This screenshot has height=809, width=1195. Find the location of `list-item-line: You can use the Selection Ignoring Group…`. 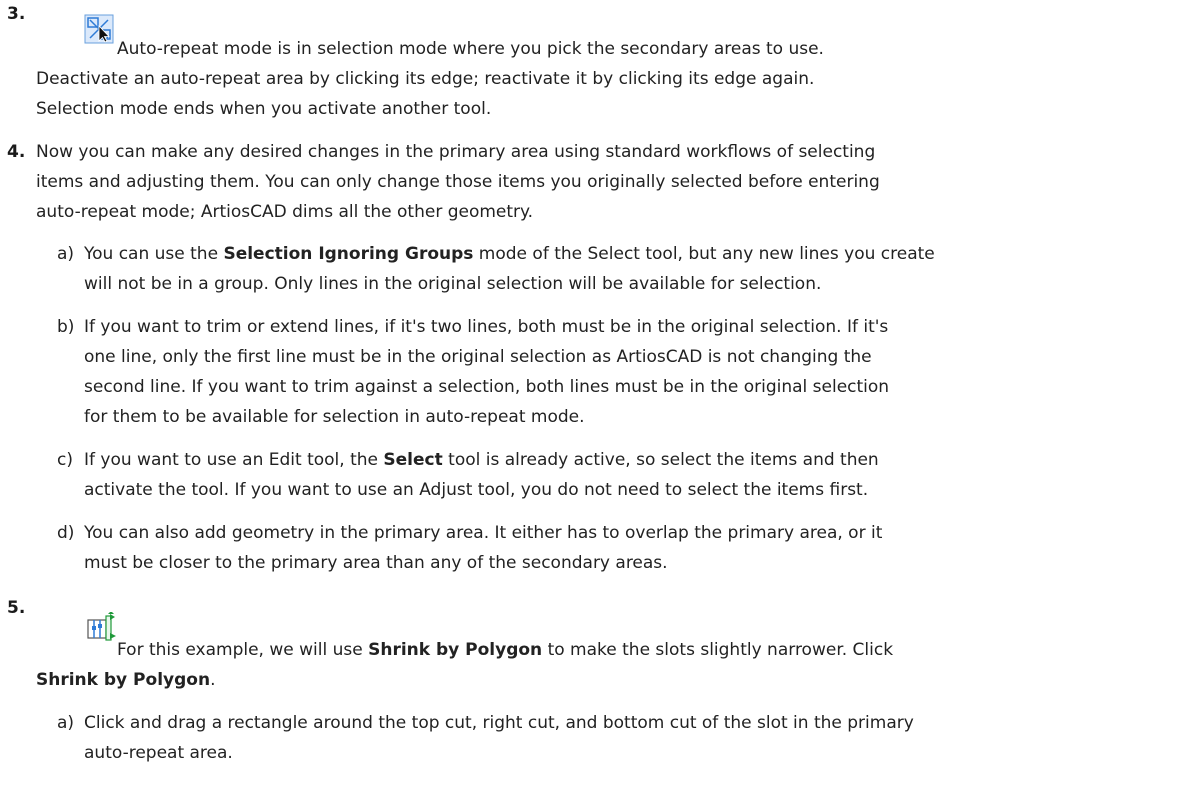

list-item-line: You can use the Selection Ignoring Group… is located at coordinates (509, 254).